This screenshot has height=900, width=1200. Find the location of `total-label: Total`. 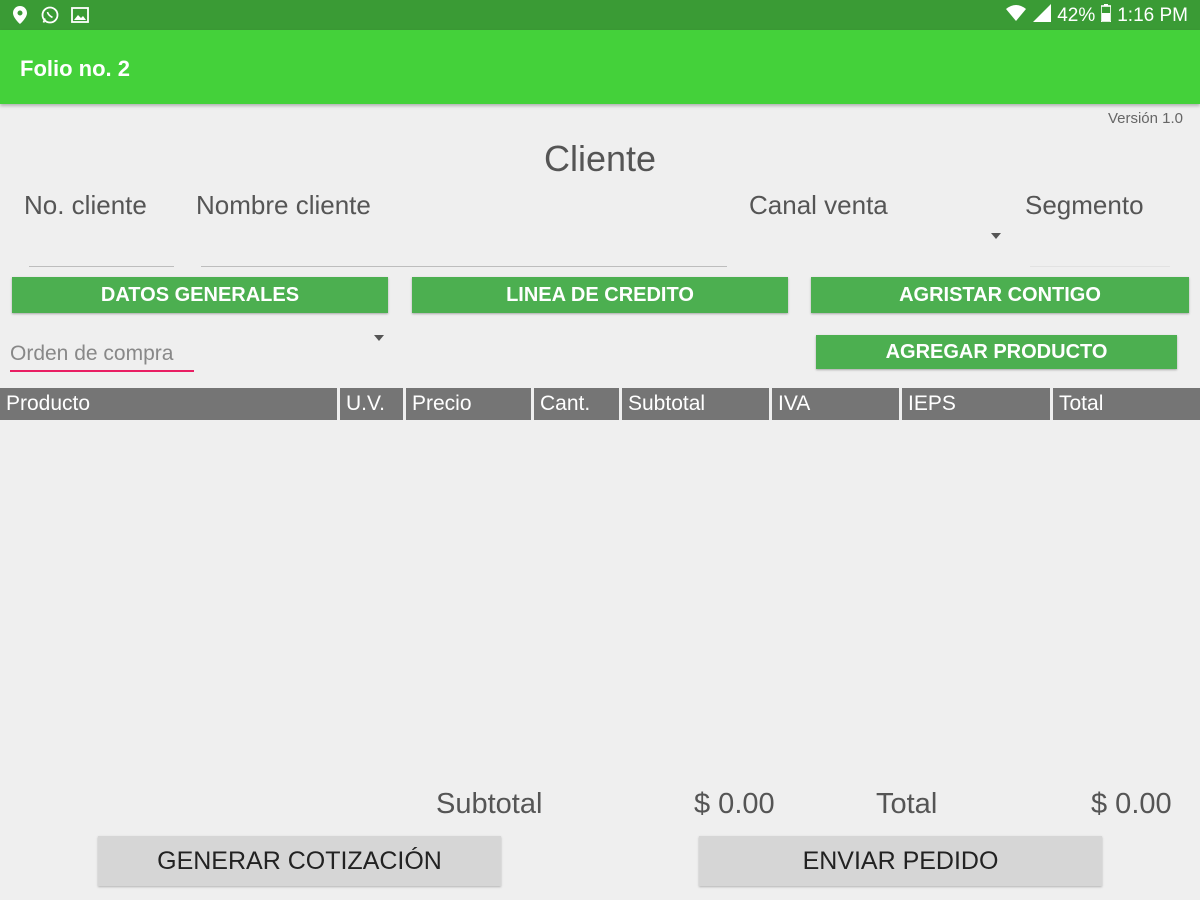

total-label: Total is located at coordinates (907, 804).